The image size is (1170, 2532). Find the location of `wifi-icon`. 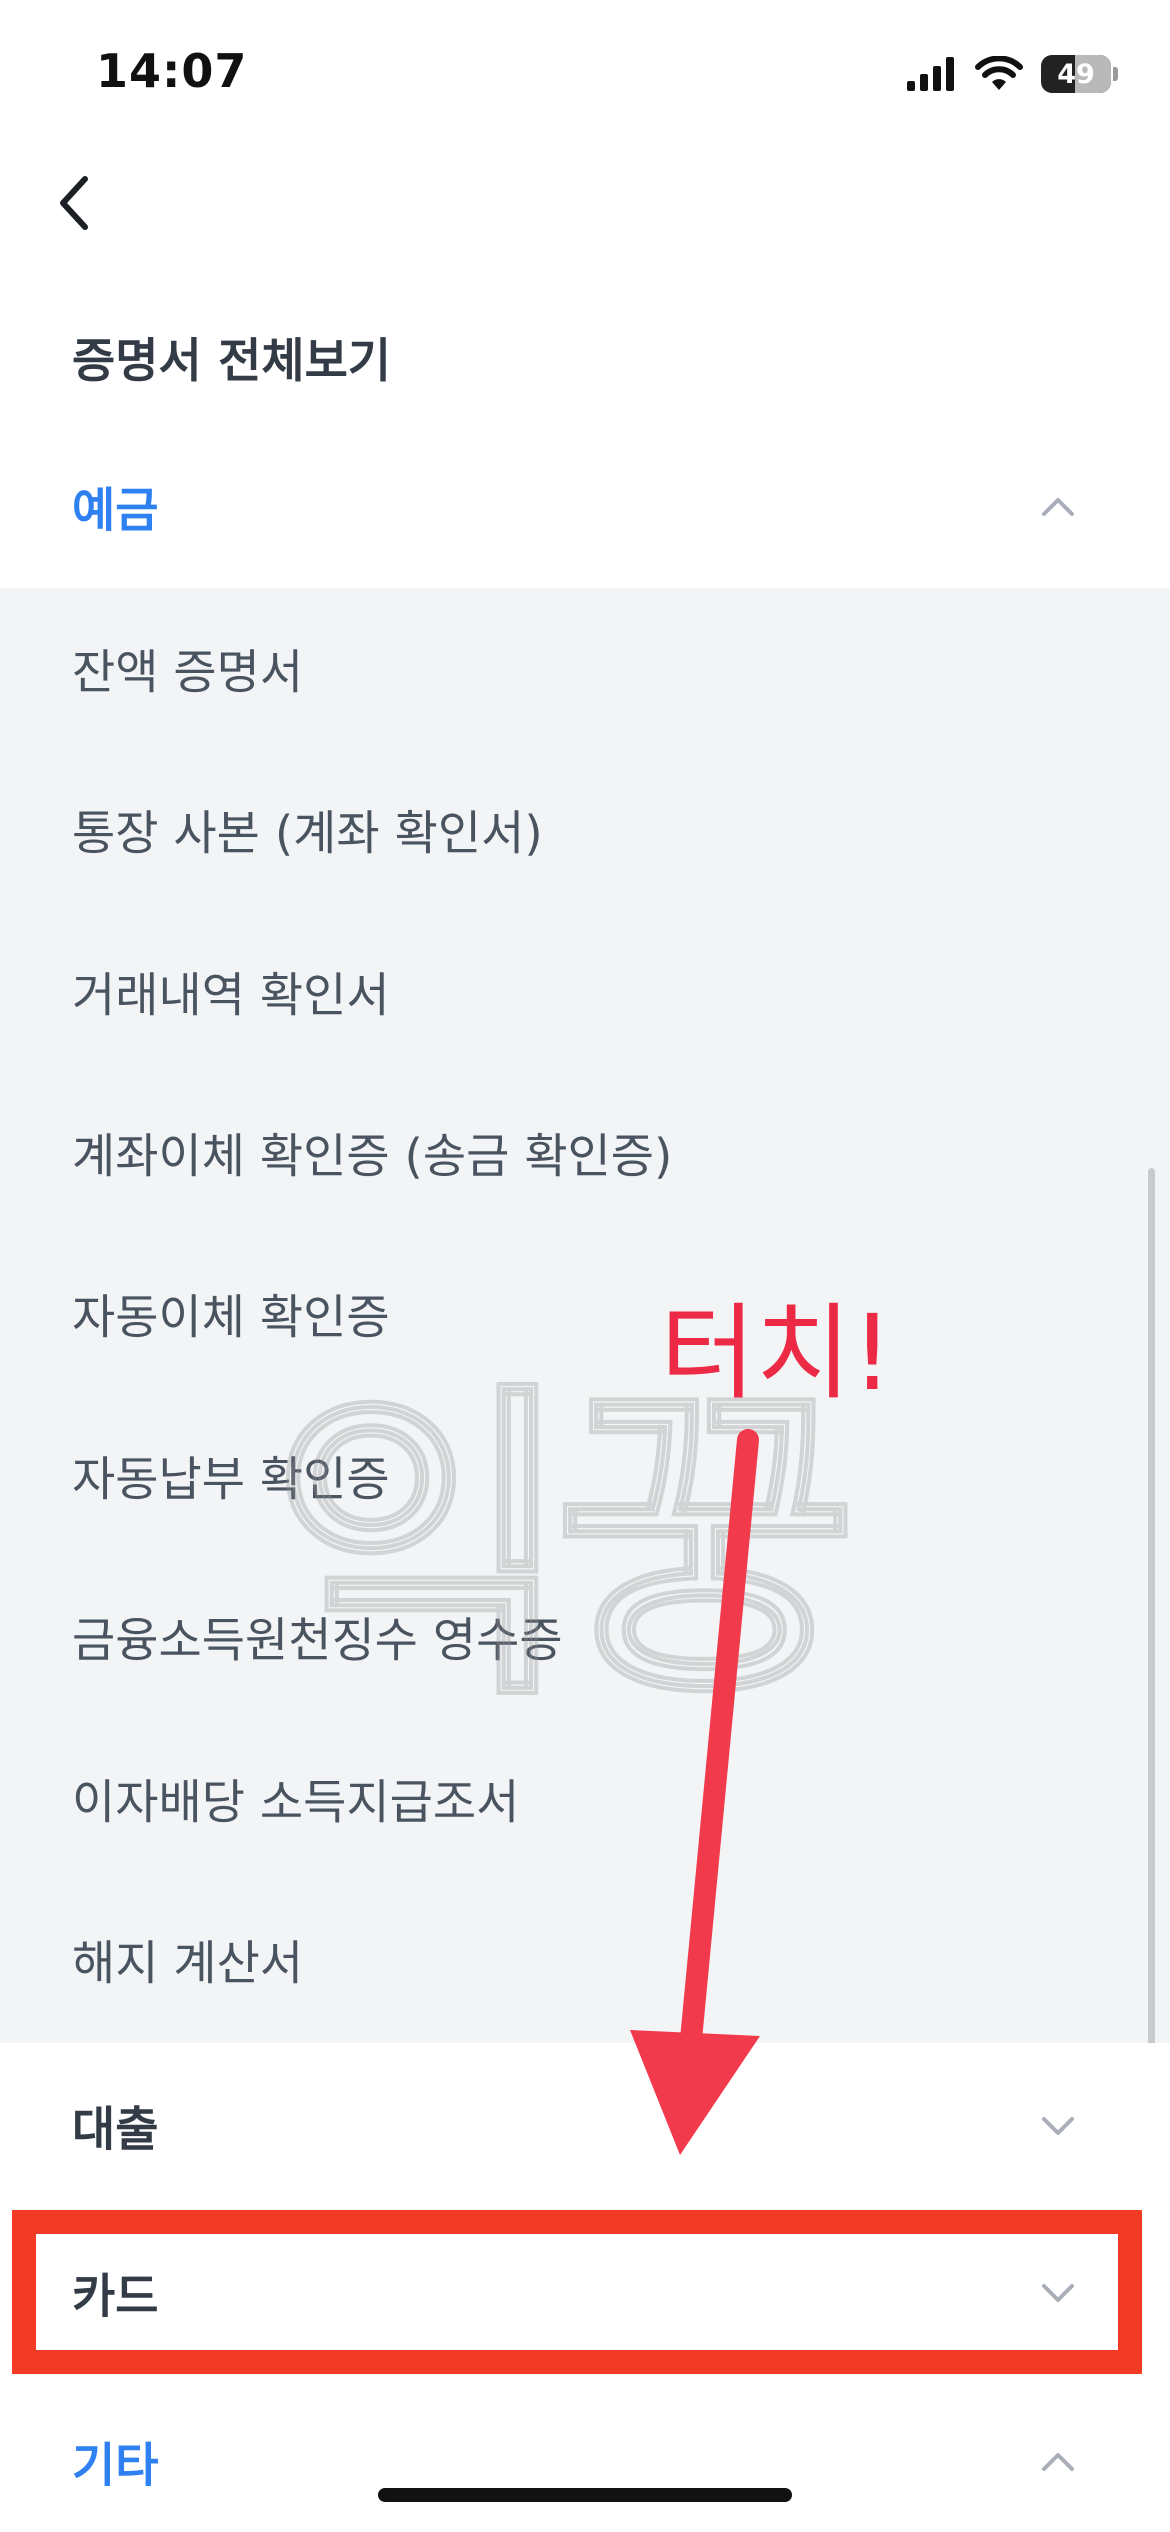

wifi-icon is located at coordinates (999, 73).